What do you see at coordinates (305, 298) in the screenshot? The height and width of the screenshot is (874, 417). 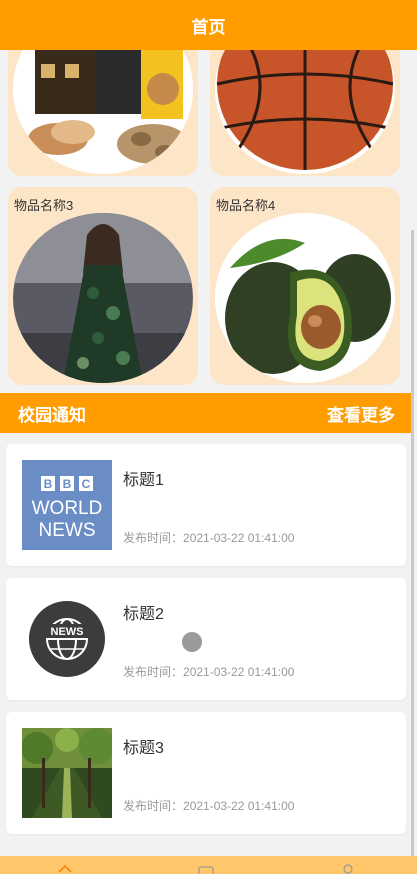 I see `avocado-photo` at bounding box center [305, 298].